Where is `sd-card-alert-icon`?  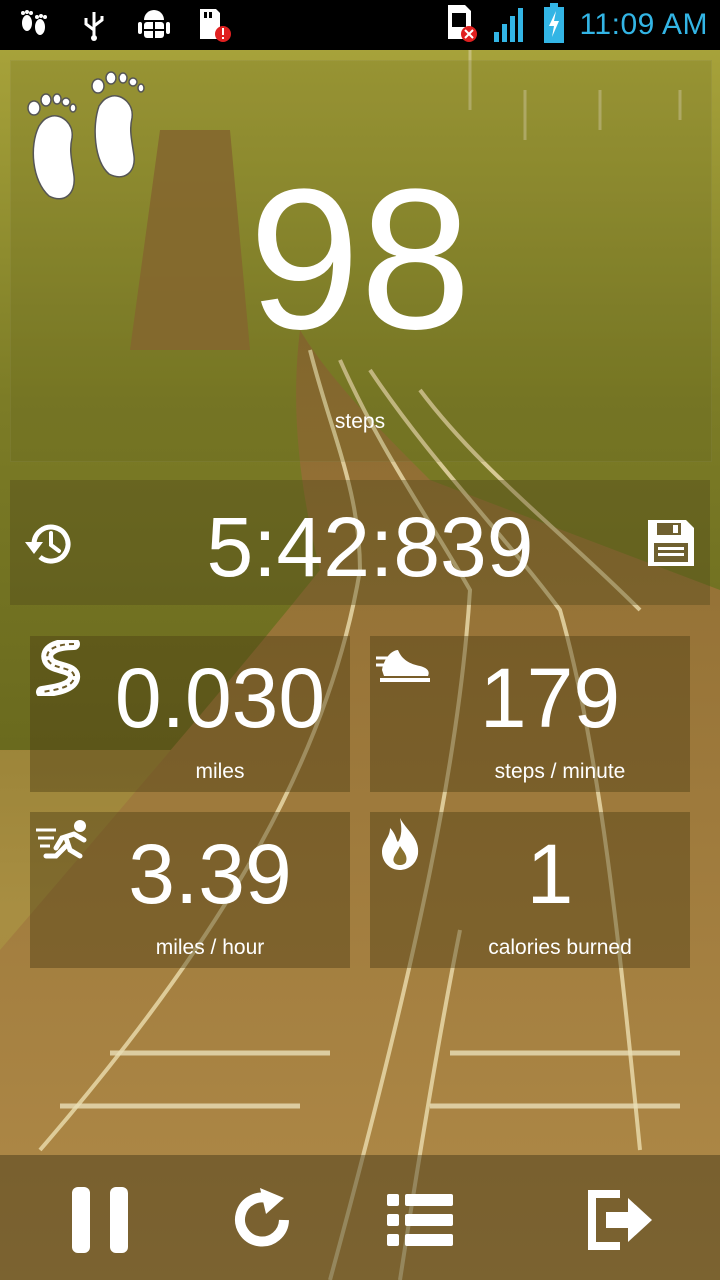 sd-card-alert-icon is located at coordinates (214, 25).